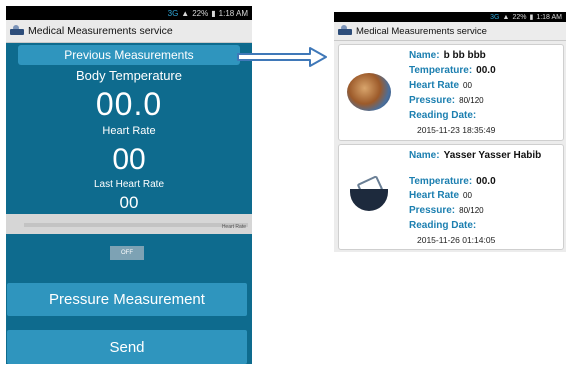 The height and width of the screenshot is (366, 568). What do you see at coordinates (369, 200) in the screenshot?
I see `disc-graphic` at bounding box center [369, 200].